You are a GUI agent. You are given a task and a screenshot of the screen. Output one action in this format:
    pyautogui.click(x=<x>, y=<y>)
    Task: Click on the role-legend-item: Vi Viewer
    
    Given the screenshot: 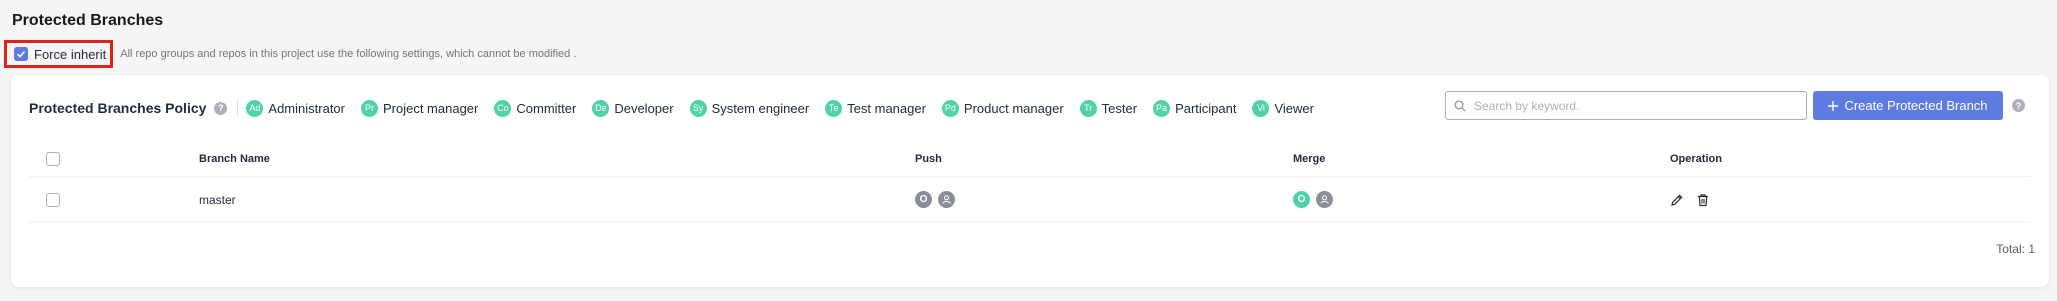 What is the action you would take?
    pyautogui.click(x=1283, y=108)
    